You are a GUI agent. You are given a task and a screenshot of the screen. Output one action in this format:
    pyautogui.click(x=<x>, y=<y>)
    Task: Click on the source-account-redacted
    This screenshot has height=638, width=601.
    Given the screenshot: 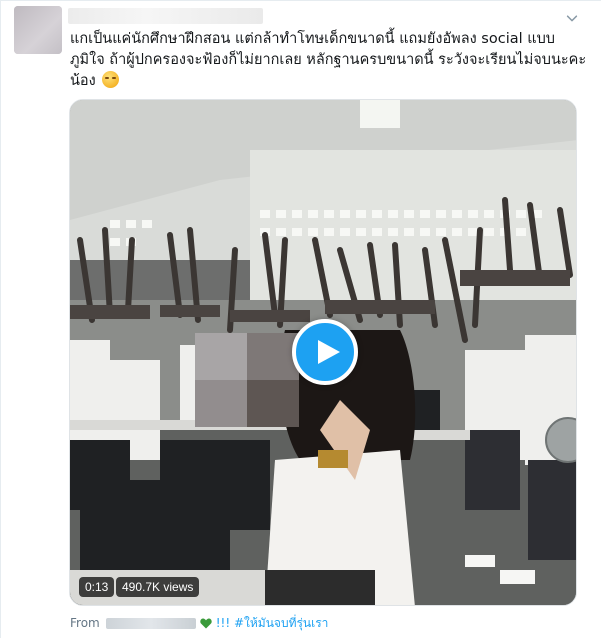 What is the action you would take?
    pyautogui.click(x=150, y=623)
    